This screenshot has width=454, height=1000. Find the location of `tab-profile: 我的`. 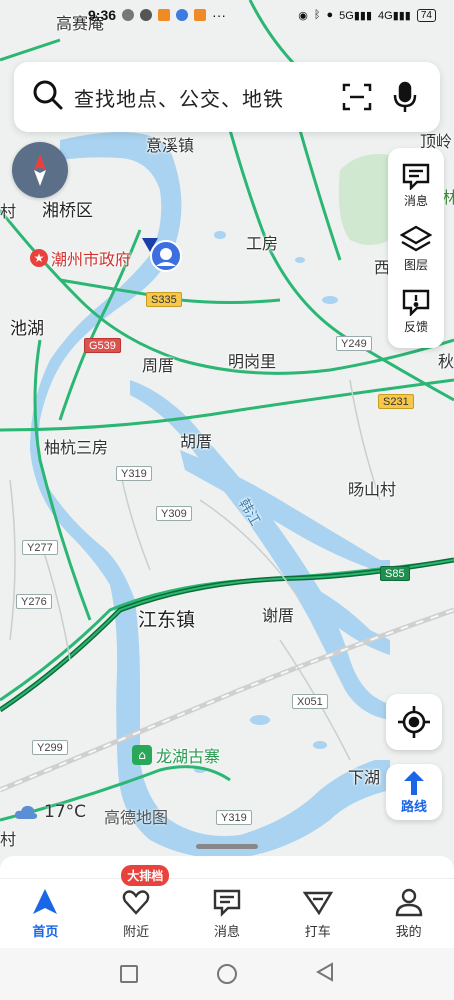

tab-profile: 我的 is located at coordinates (409, 913).